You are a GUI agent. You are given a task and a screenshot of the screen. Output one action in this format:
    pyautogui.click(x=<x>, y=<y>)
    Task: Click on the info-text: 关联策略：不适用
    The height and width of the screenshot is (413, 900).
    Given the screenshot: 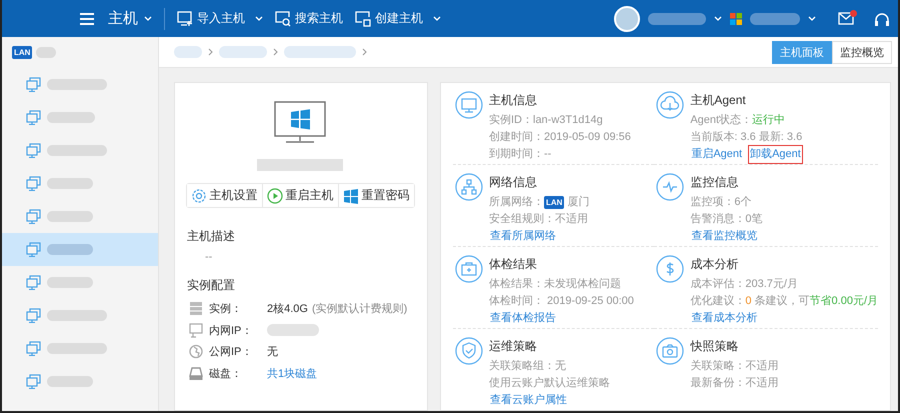 What is the action you would take?
    pyautogui.click(x=734, y=366)
    